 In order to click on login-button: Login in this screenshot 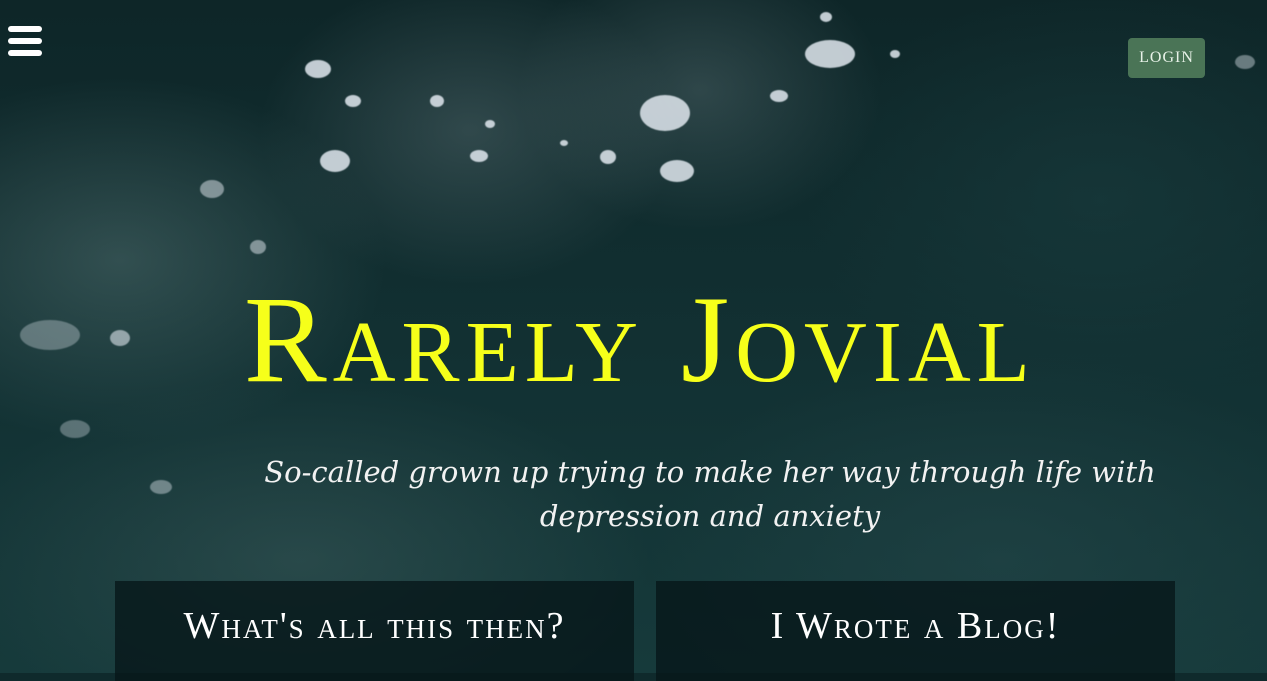, I will do `click(1166, 58)`.